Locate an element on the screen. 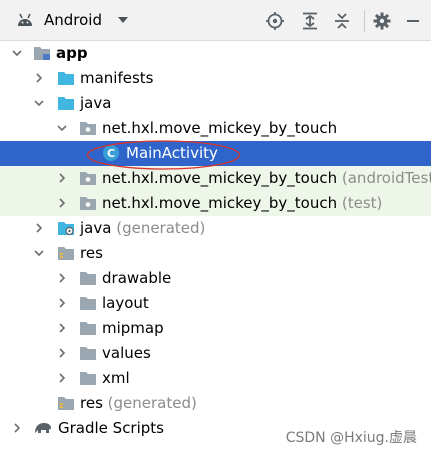 This screenshot has width=431, height=455. tree-label-res: res is located at coordinates (91, 253).